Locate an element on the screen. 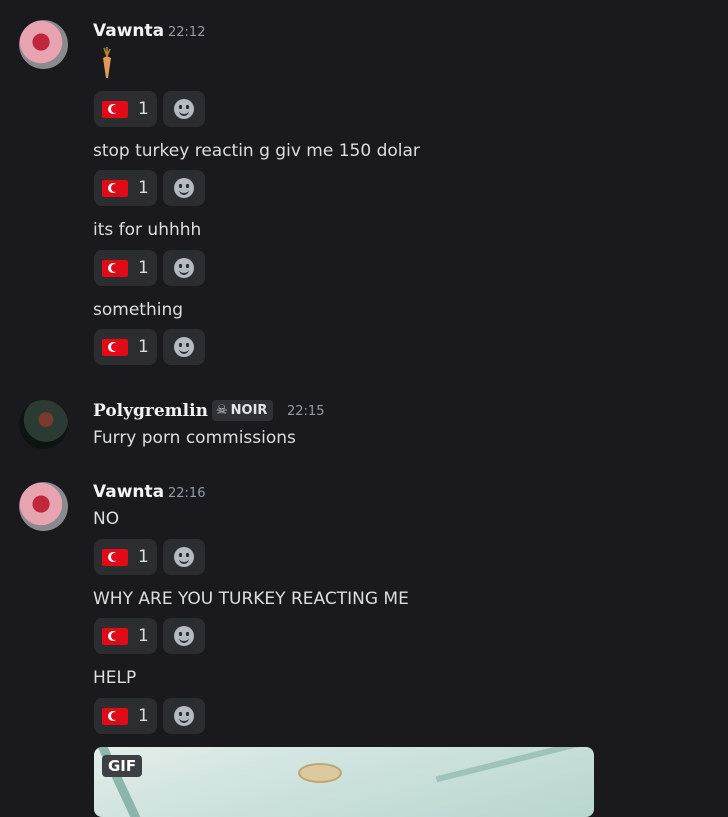 This screenshot has width=728, height=817. gif-label: GIF is located at coordinates (122, 766).